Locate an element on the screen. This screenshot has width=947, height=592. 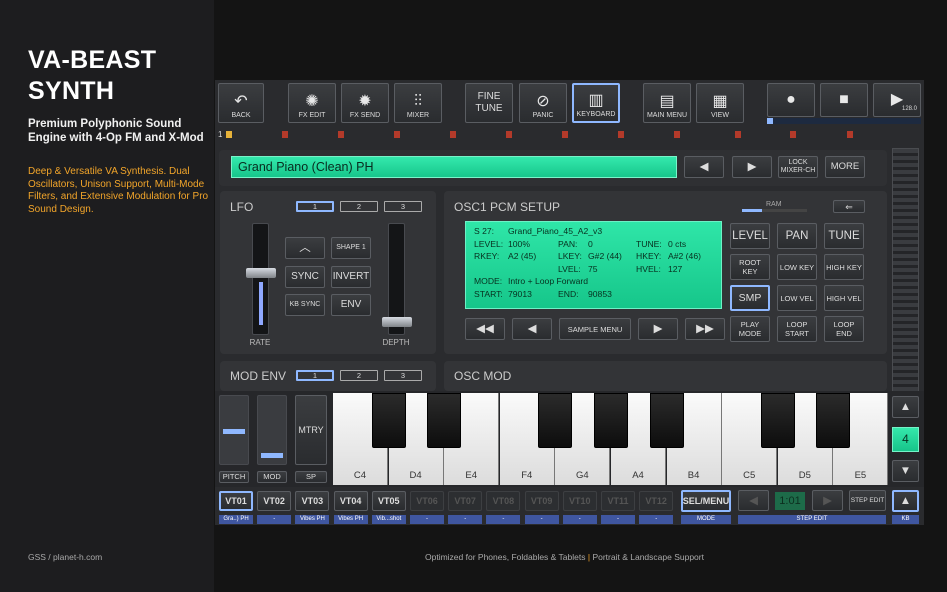
step-edit-button: STEP EDIT is located at coordinates (867, 500).